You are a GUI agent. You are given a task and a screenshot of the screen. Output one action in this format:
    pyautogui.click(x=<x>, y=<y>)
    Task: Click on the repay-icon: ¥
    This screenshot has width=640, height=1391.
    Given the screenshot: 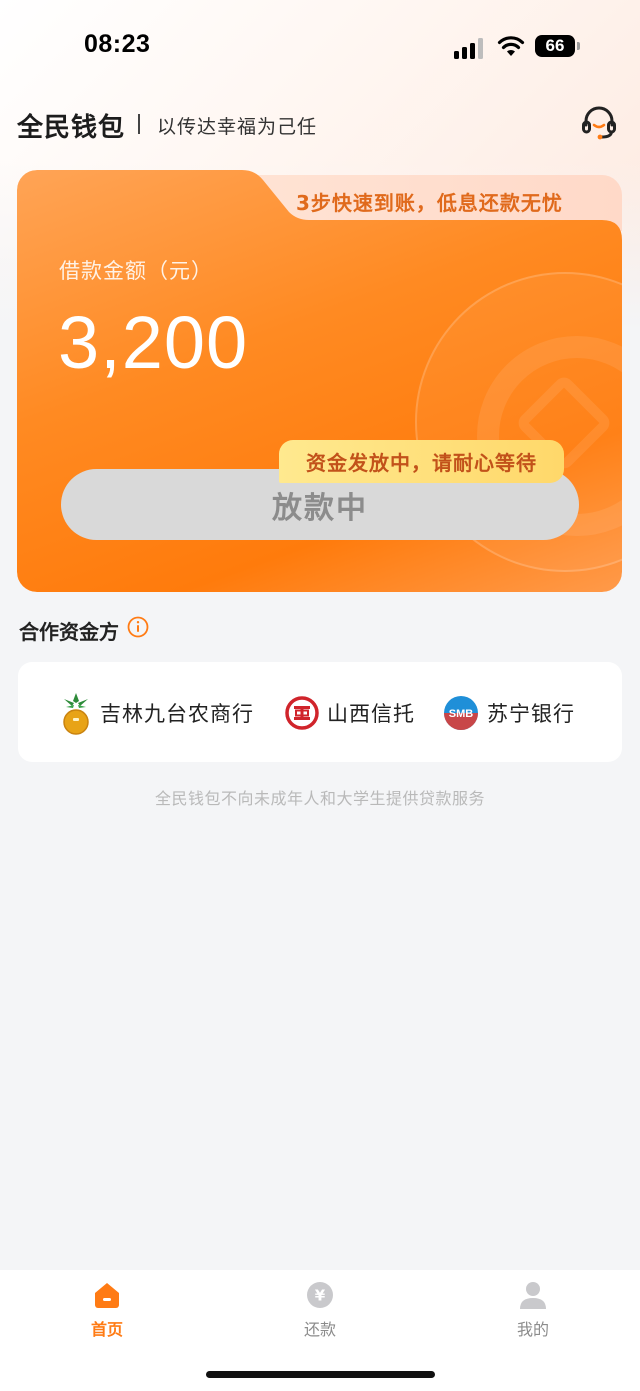 What is the action you would take?
    pyautogui.click(x=320, y=1295)
    